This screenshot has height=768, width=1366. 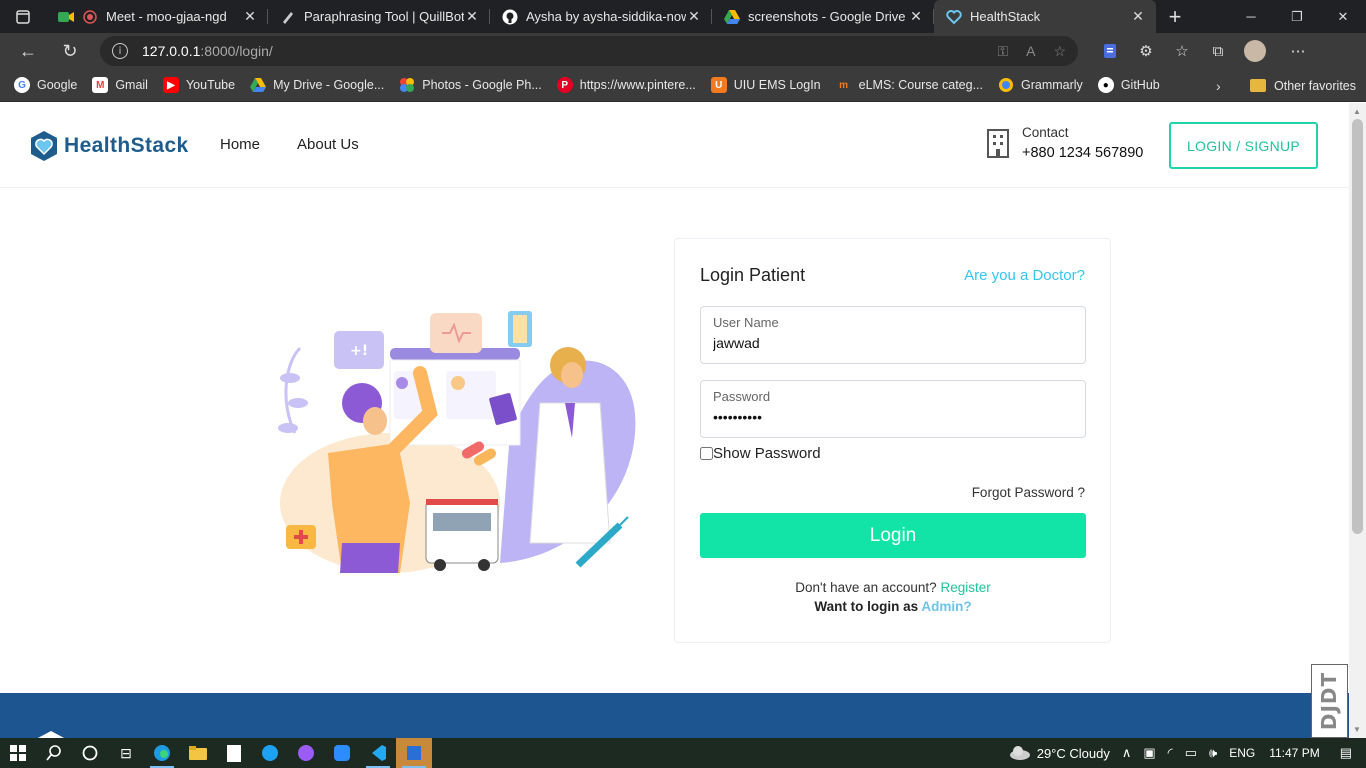 I want to click on task-view-icon: ⊟, so click(x=126, y=753).